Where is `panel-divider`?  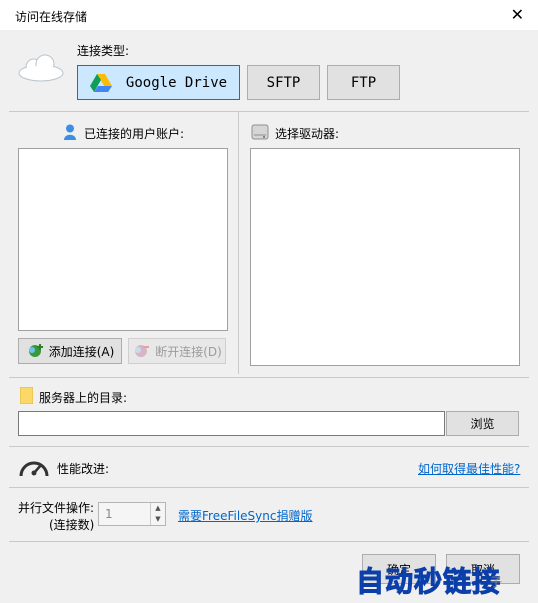
panel-divider is located at coordinates (238, 243).